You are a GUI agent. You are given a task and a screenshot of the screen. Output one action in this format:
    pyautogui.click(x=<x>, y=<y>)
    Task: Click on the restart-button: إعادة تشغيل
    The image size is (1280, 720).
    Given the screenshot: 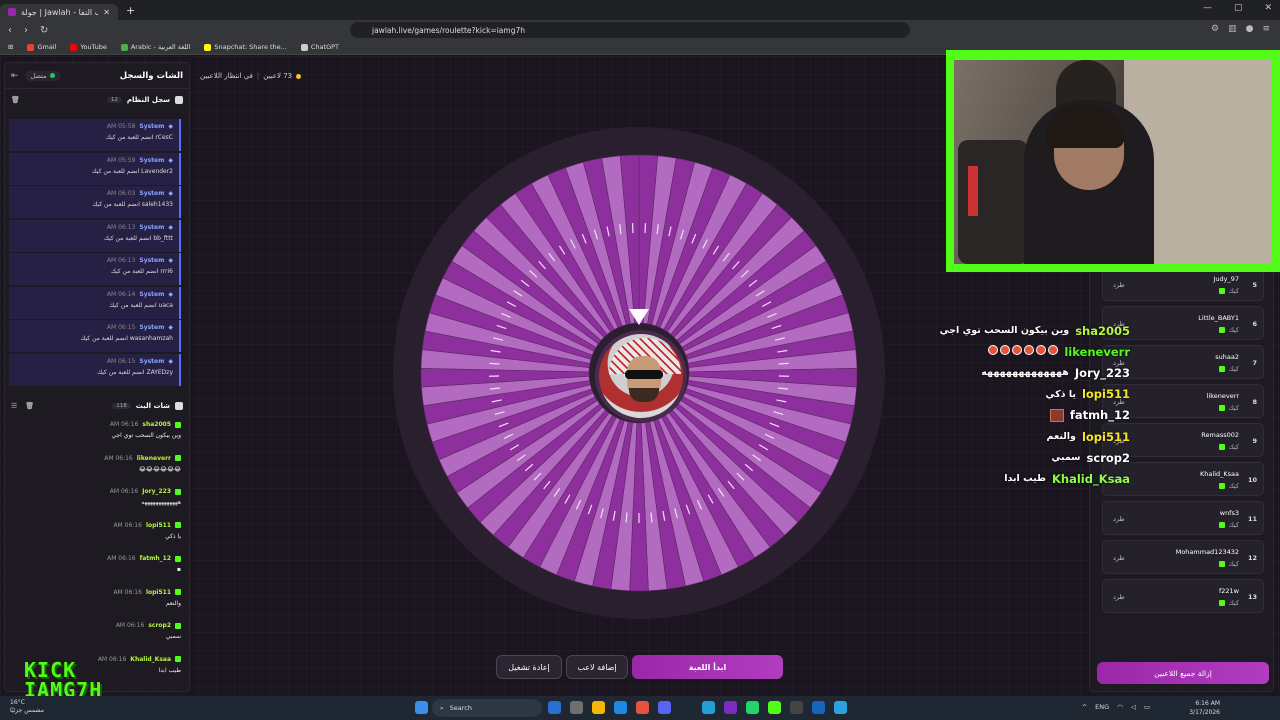 What is the action you would take?
    pyautogui.click(x=529, y=667)
    